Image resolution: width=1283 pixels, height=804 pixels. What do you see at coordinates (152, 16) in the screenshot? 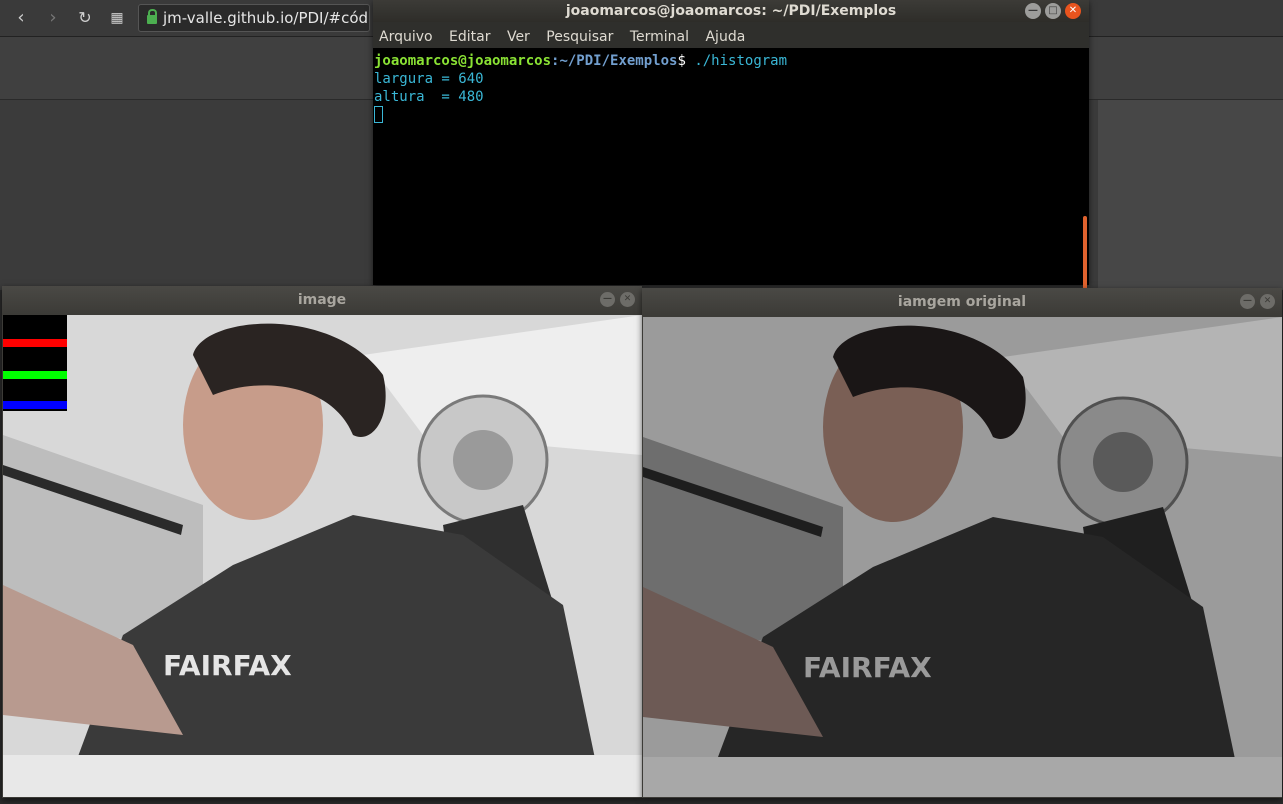
I see `lock-icon` at bounding box center [152, 16].